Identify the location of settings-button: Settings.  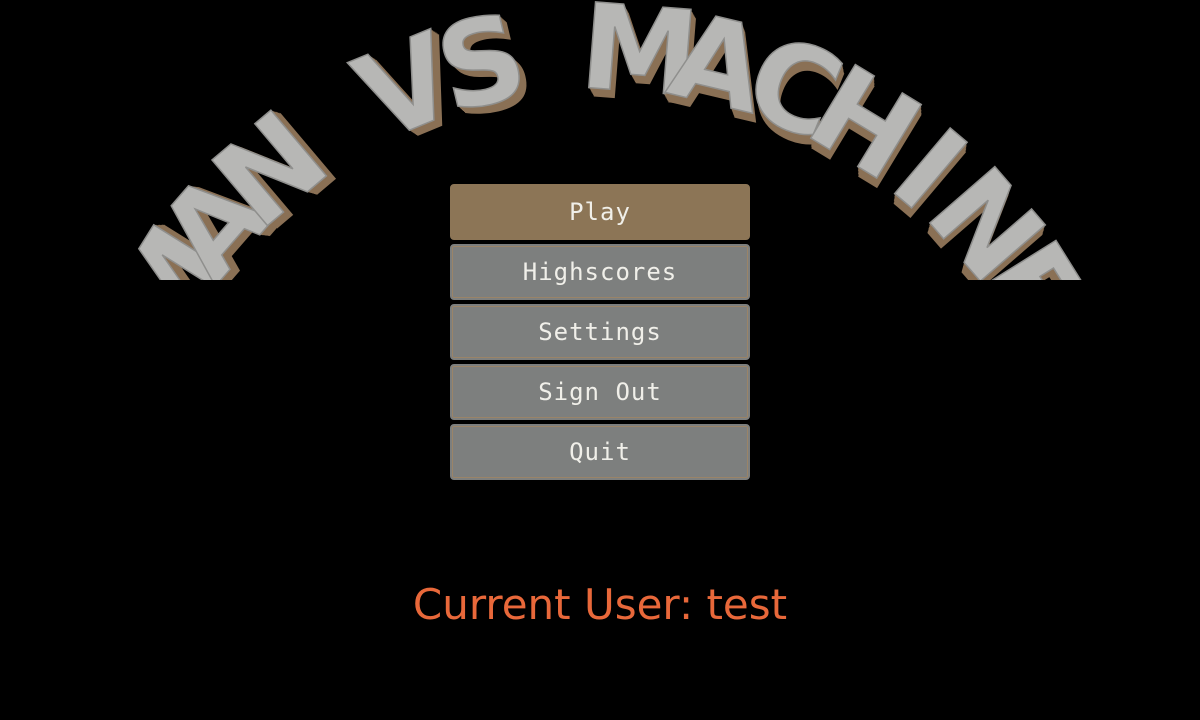
(600, 332).